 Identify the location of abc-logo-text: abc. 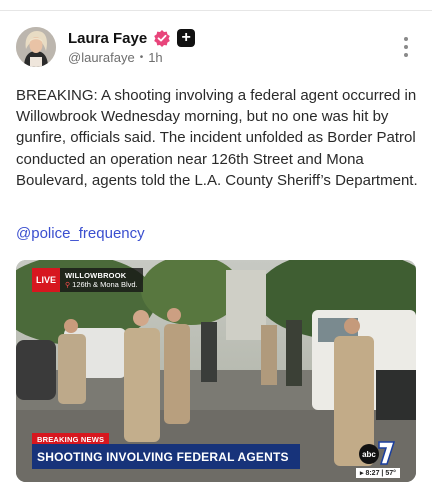
(369, 454).